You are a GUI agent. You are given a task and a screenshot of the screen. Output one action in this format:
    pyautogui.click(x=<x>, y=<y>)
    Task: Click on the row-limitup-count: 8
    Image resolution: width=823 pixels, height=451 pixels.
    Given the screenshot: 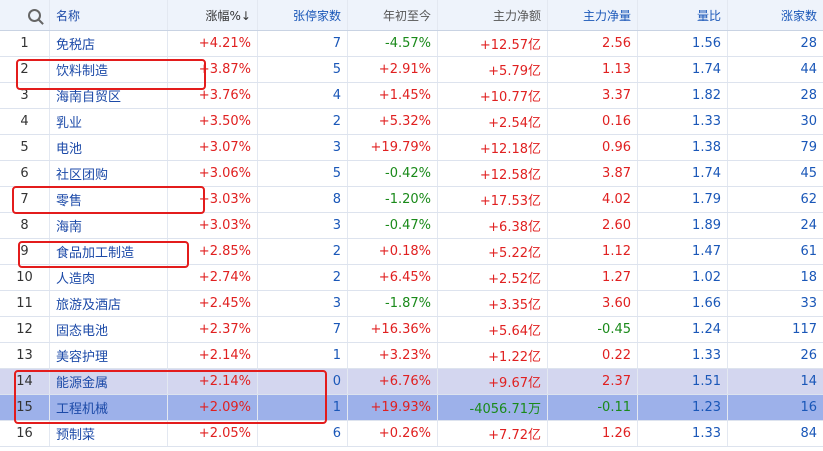 What is the action you would take?
    pyautogui.click(x=303, y=199)
    